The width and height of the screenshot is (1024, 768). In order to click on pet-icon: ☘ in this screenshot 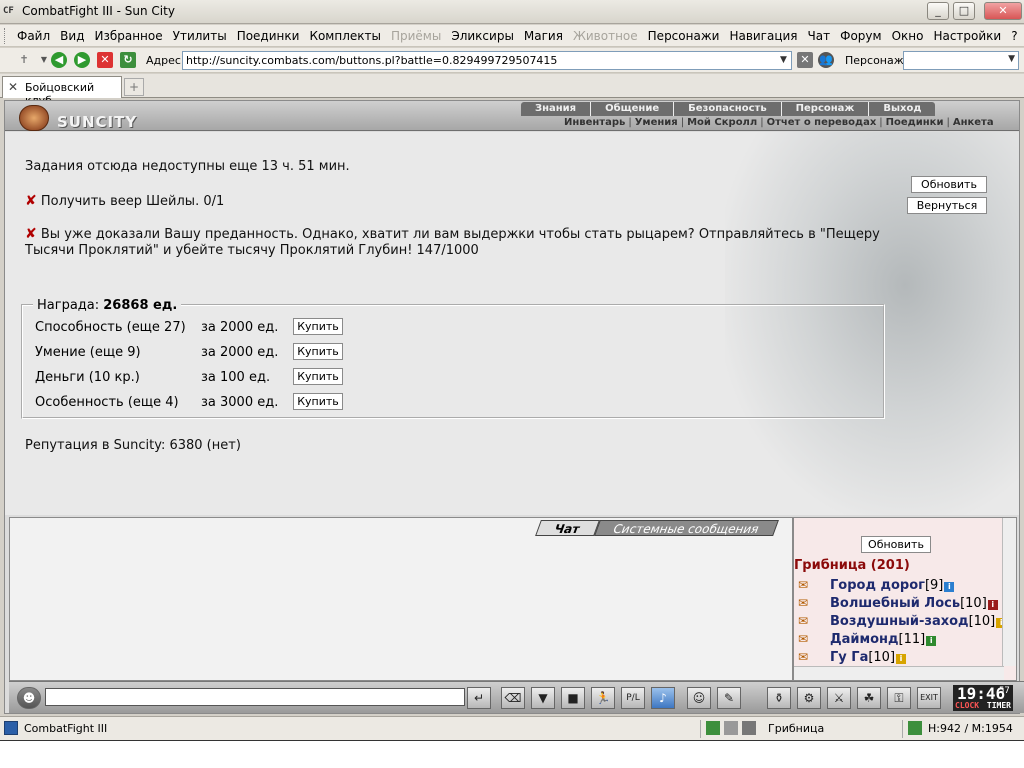, I will do `click(869, 698)`.